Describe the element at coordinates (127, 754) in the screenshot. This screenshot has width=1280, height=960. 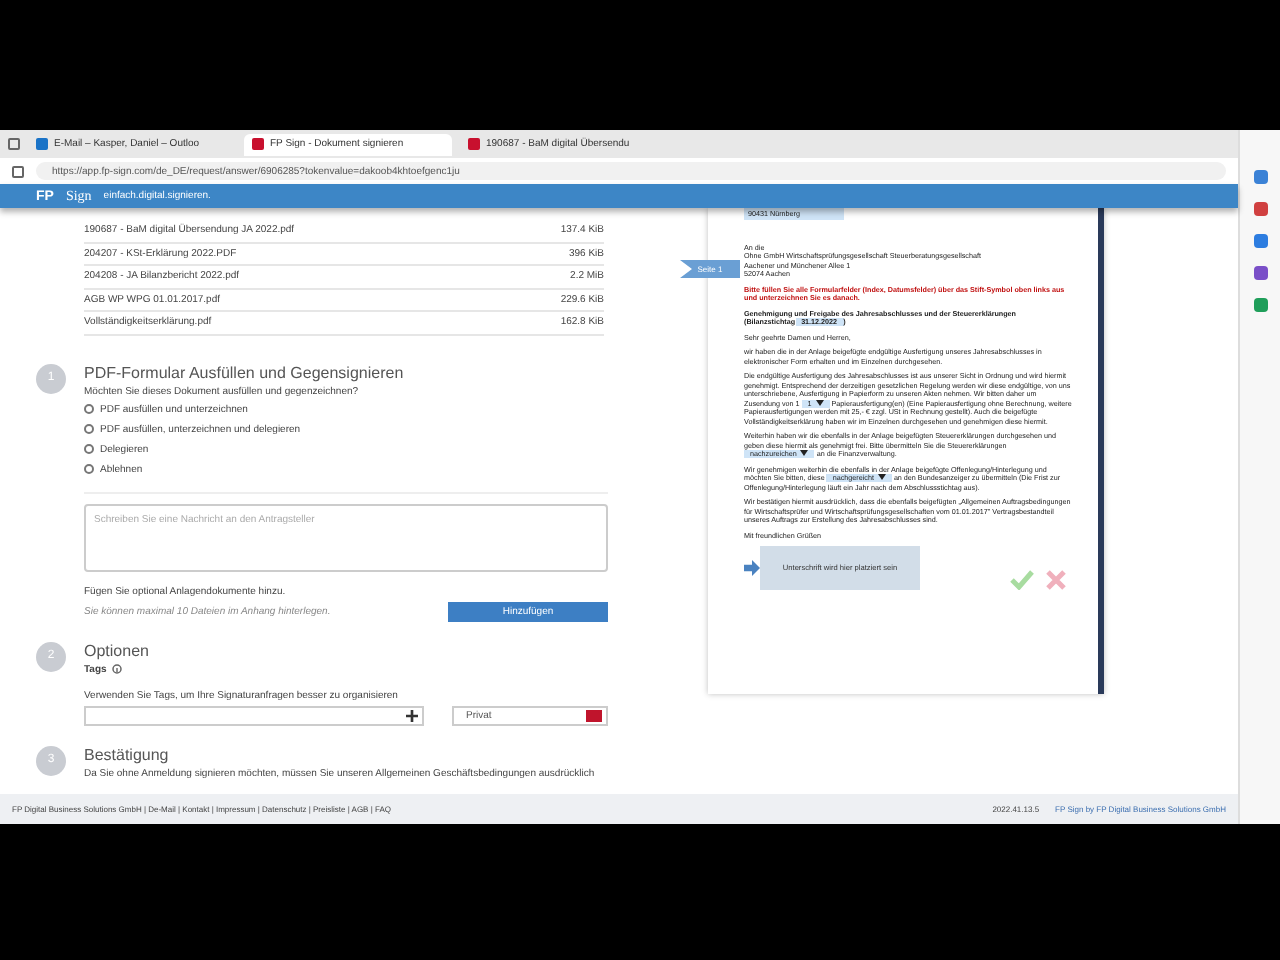
I see `step-title: Bestätigung` at that location.